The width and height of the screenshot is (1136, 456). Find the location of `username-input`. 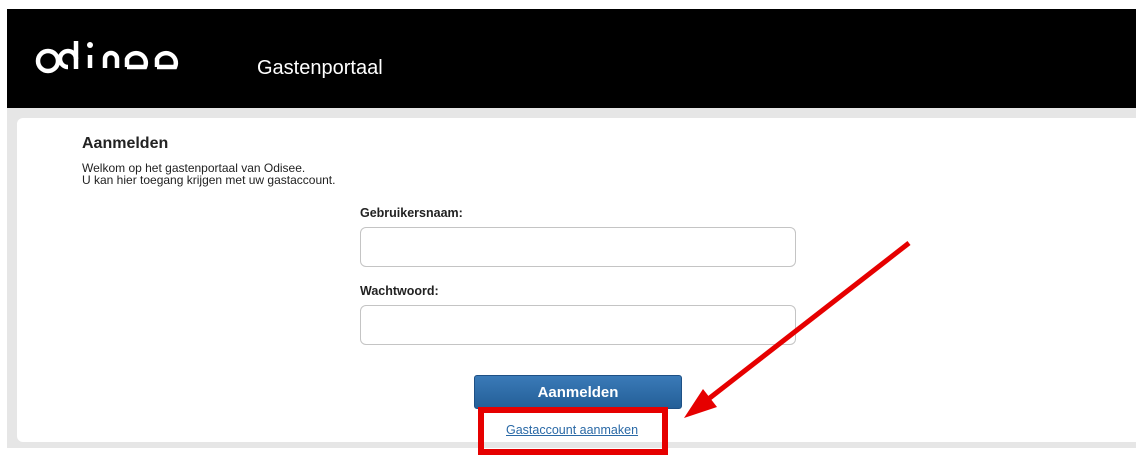

username-input is located at coordinates (578, 247).